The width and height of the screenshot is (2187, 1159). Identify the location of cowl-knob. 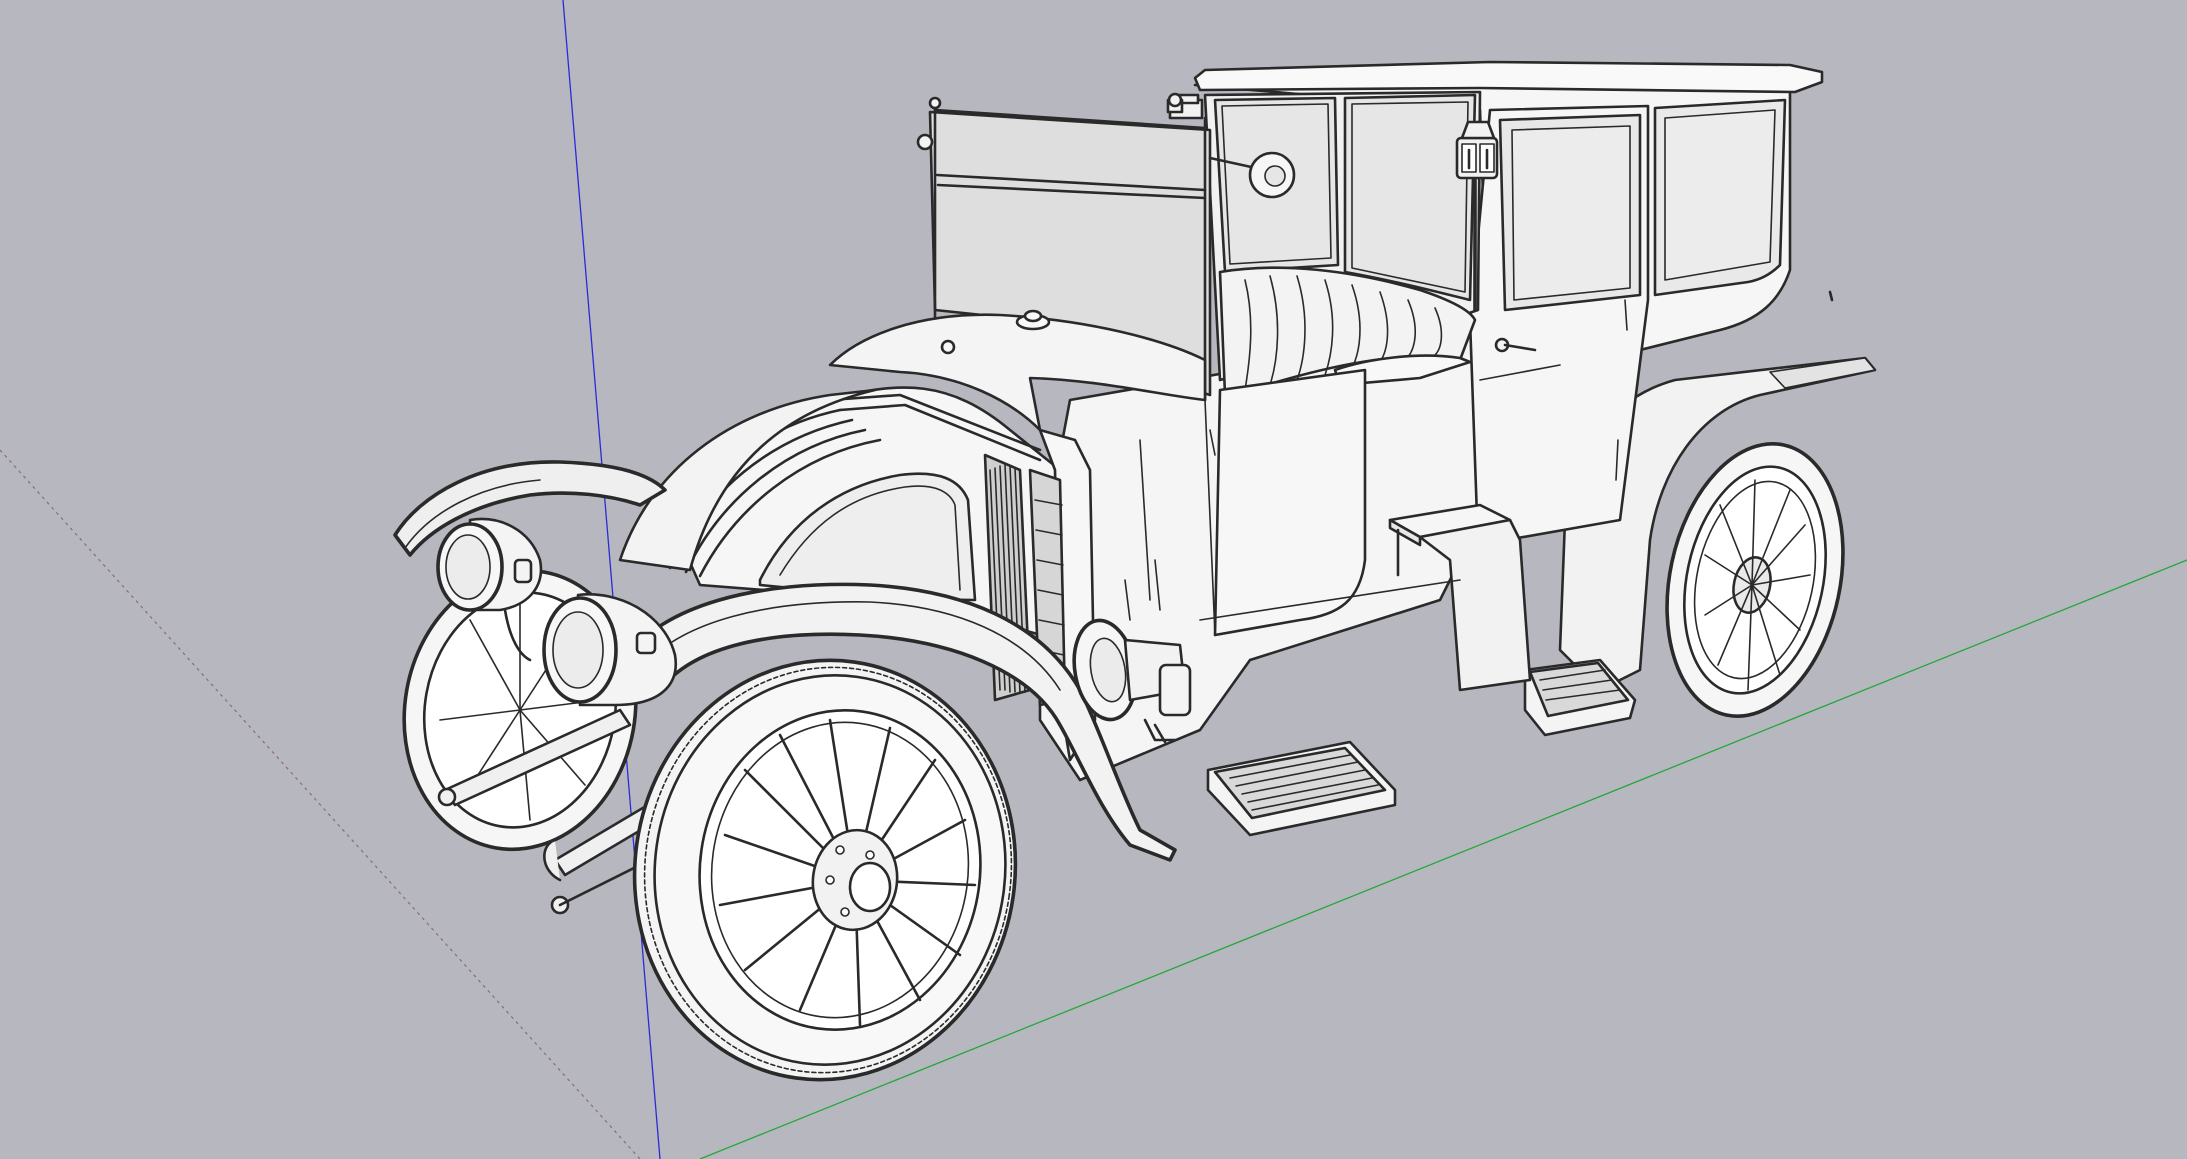
(948, 347).